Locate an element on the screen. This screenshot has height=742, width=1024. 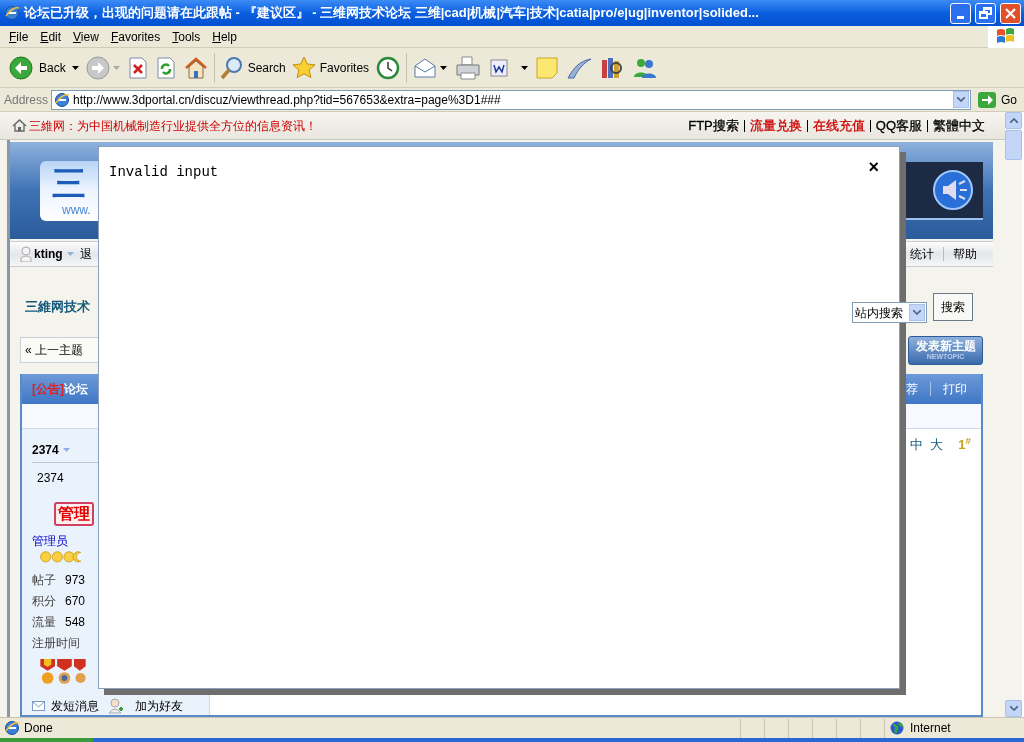
stop-icon is located at coordinates (137, 67).